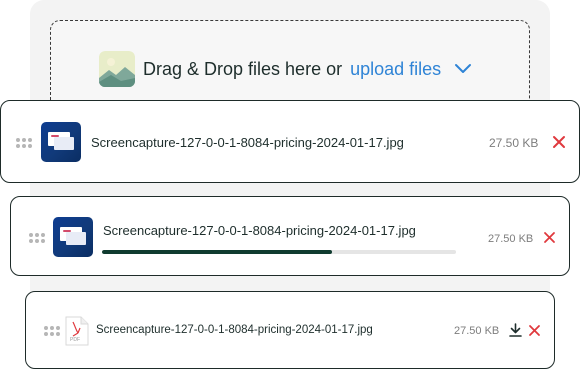 This screenshot has height=369, width=580. What do you see at coordinates (77, 331) in the screenshot?
I see `pdf-file-icon: PDF` at bounding box center [77, 331].